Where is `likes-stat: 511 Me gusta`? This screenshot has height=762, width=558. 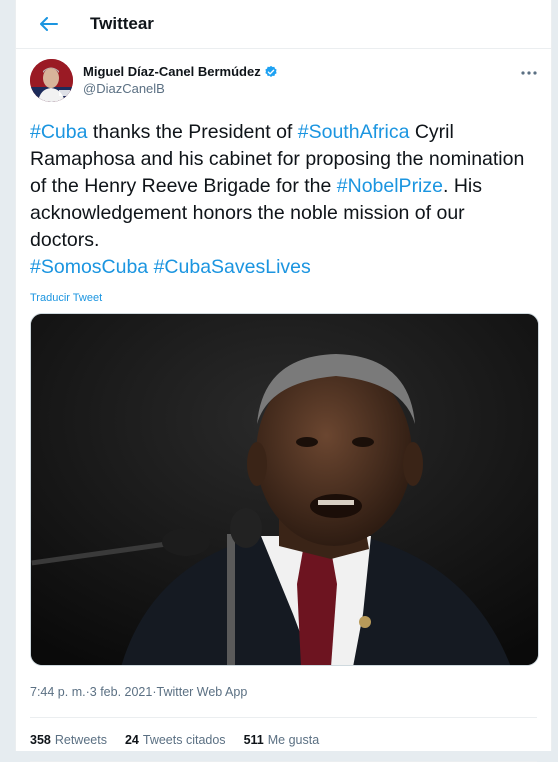
likes-stat: 511 Me gusta is located at coordinates (282, 740).